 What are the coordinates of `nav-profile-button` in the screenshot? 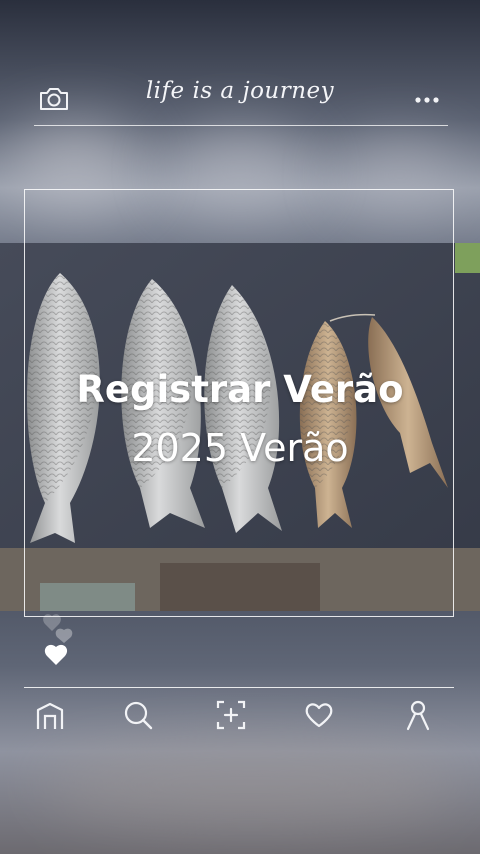 It's located at (418, 715).